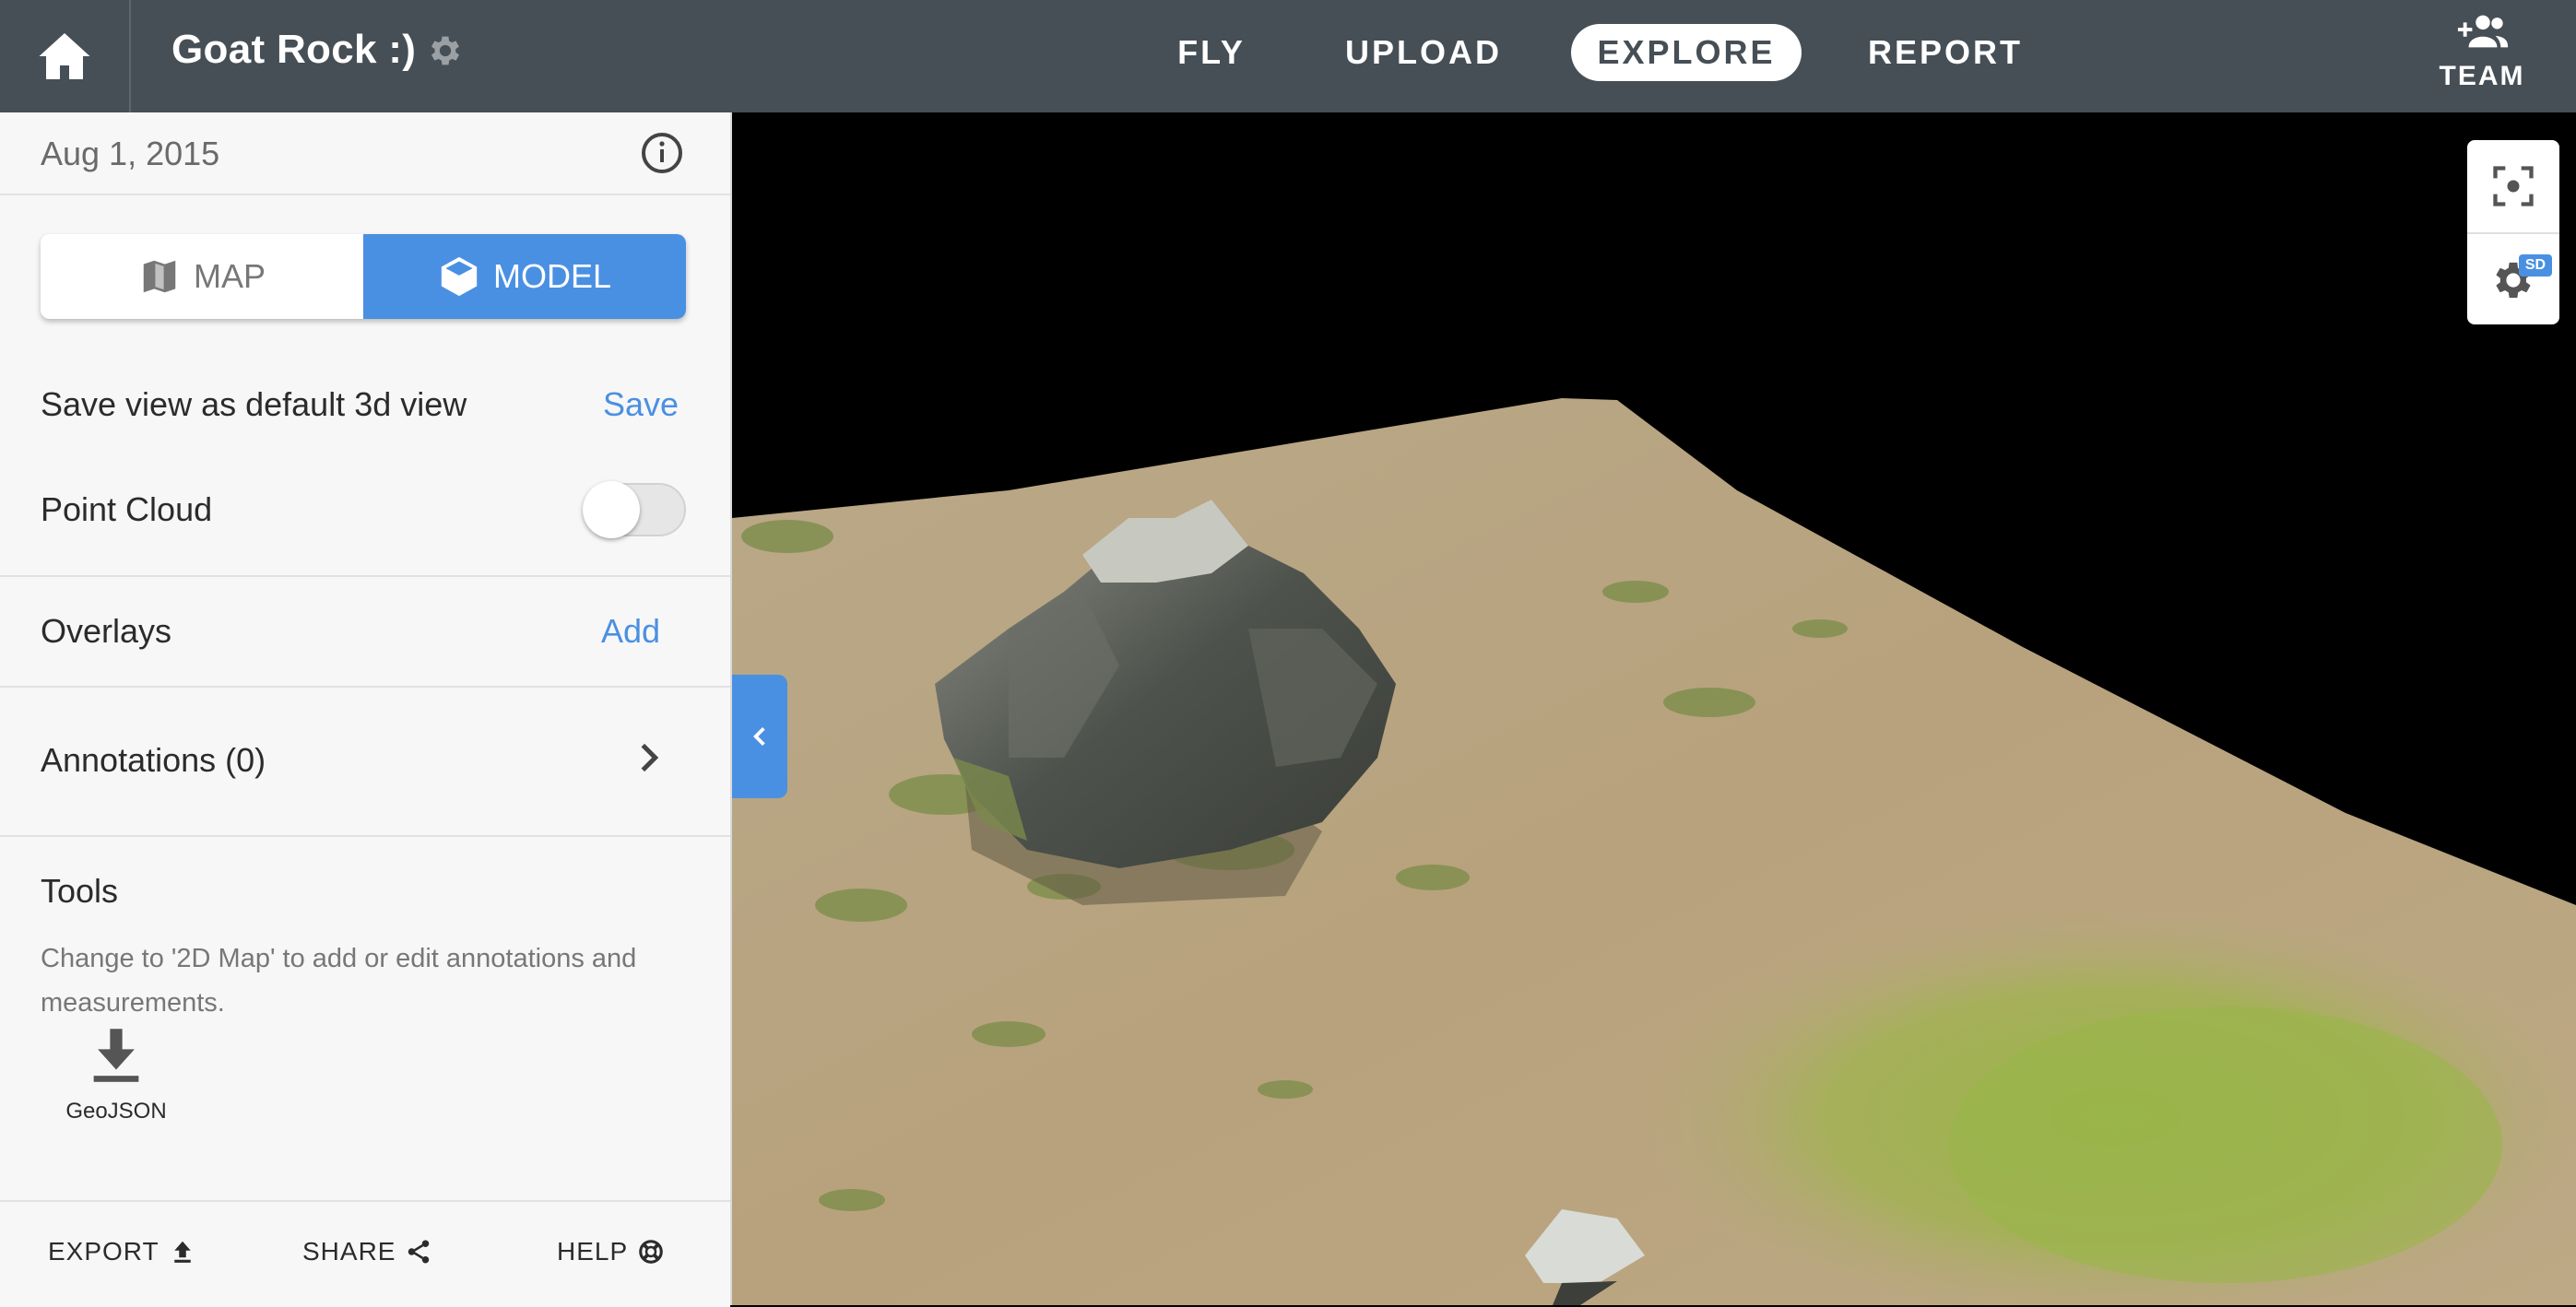 Image resolution: width=2576 pixels, height=1307 pixels. Describe the element at coordinates (127, 509) in the screenshot. I see `point-cloud-label: Point Cloud` at that location.